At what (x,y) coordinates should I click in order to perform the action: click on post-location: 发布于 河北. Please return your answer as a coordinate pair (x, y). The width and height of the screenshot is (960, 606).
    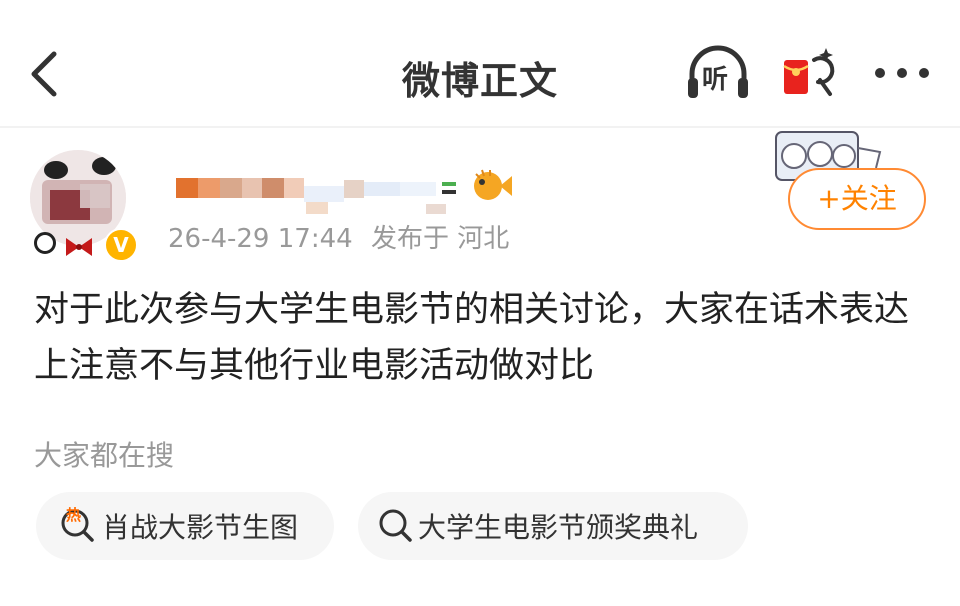
    Looking at the image, I should click on (440, 239).